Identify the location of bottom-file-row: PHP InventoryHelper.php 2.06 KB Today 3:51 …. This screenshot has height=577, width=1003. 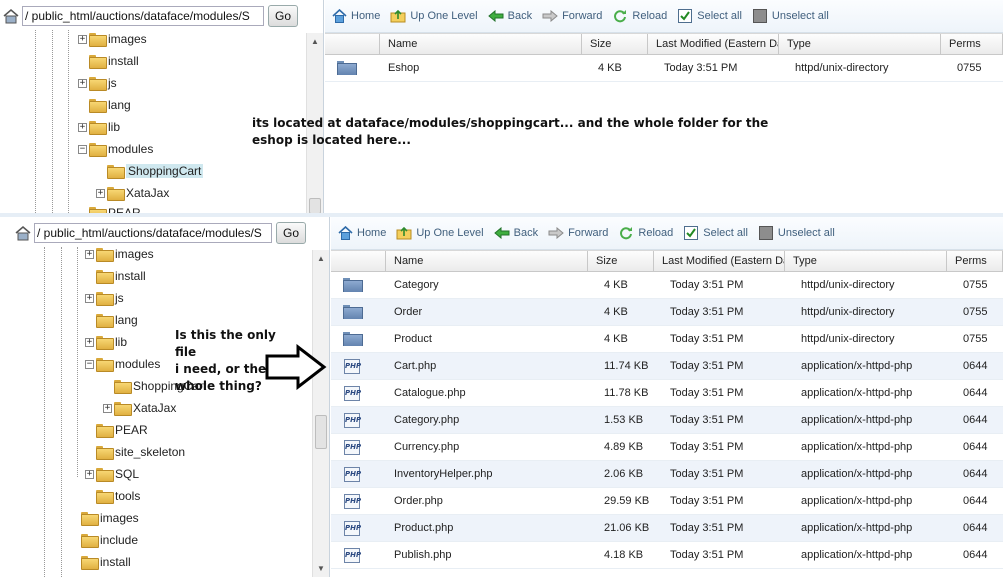
(667, 474).